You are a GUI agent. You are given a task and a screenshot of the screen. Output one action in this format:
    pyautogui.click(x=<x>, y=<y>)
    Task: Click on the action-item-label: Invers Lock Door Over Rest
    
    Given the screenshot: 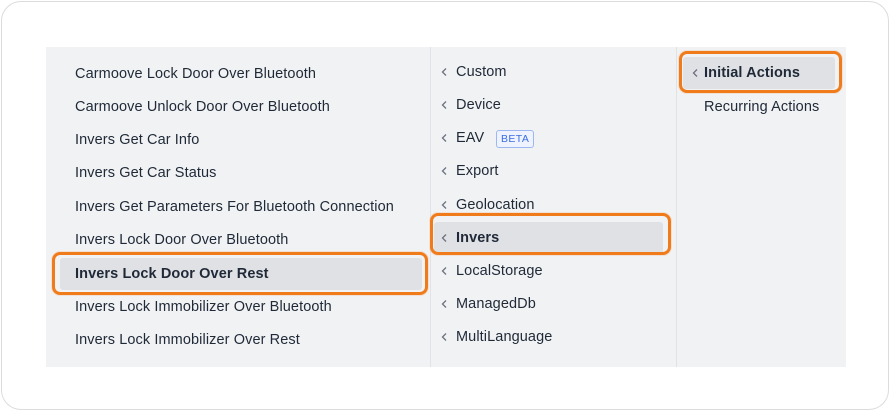 What is the action you would take?
    pyautogui.click(x=172, y=274)
    